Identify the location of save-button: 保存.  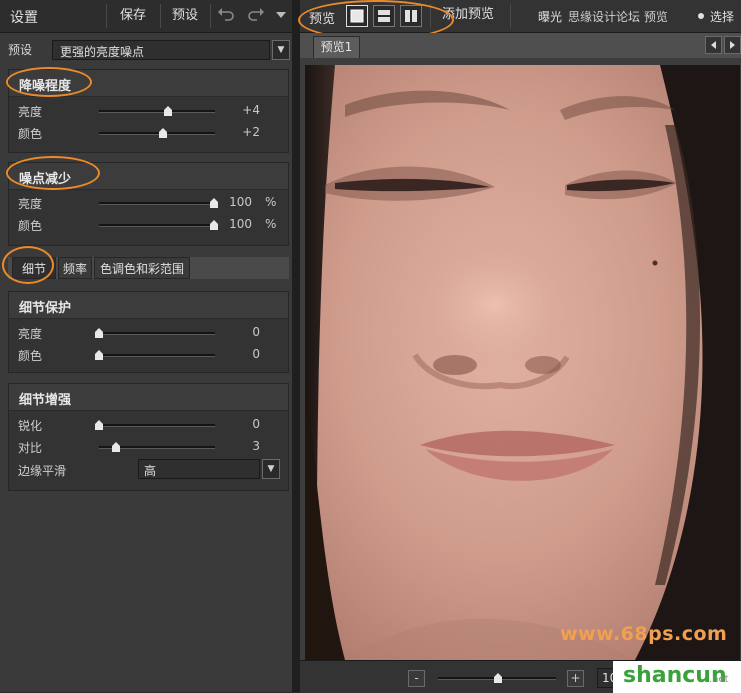
(133, 16).